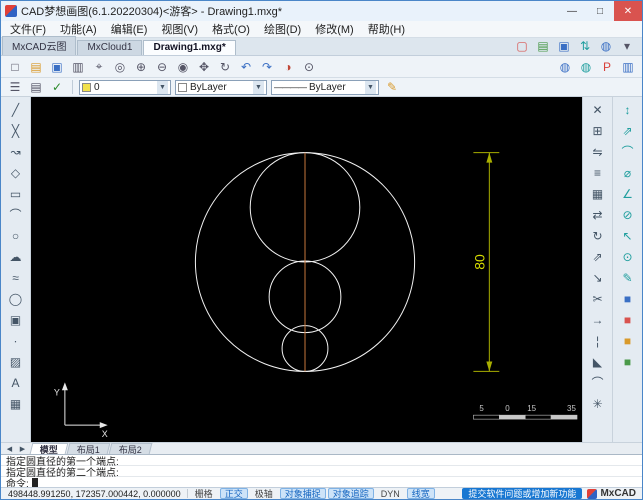 The height and width of the screenshot is (500, 643). Describe the element at coordinates (628, 172) in the screenshot. I see `dim-radius-icon: ⌀` at that location.